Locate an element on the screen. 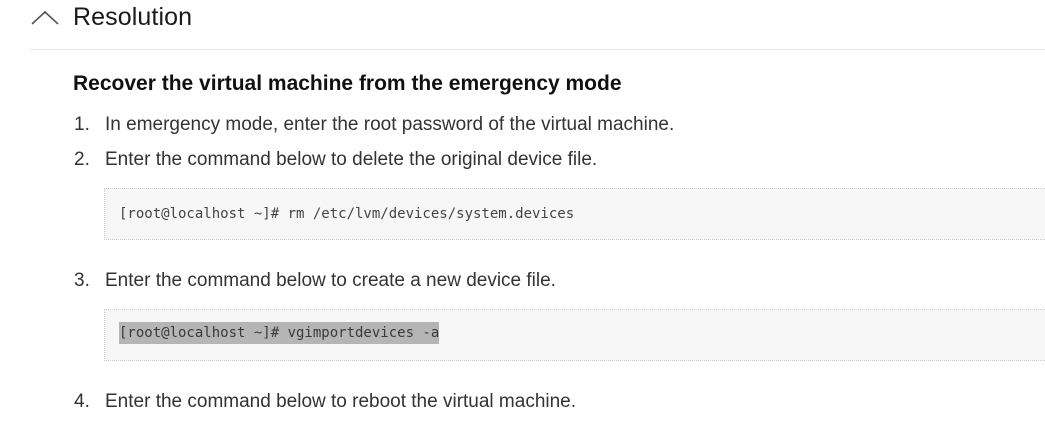 This screenshot has height=426, width=1045. step-number: 3. is located at coordinates (82, 280).